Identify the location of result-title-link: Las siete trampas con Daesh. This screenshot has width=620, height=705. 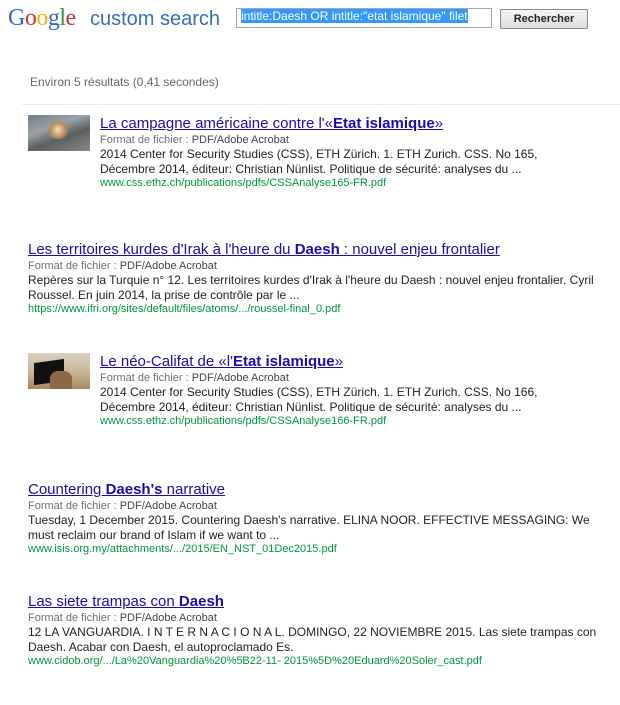
(318, 602).